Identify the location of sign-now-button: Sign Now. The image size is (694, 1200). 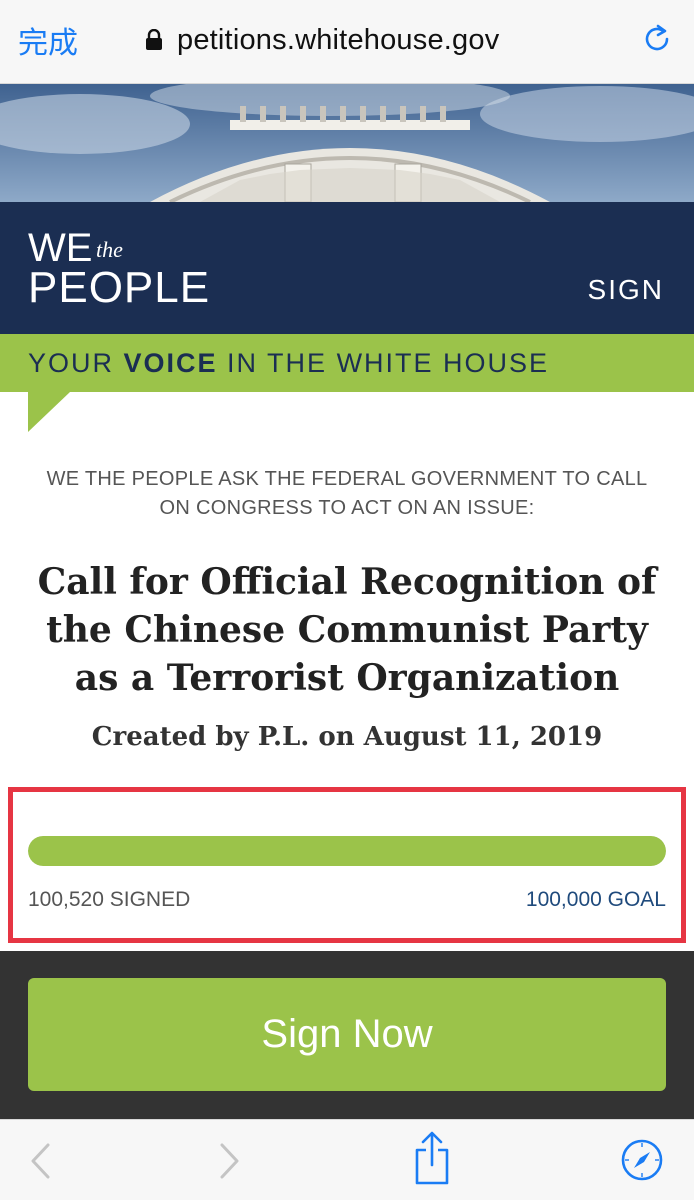
(347, 1034).